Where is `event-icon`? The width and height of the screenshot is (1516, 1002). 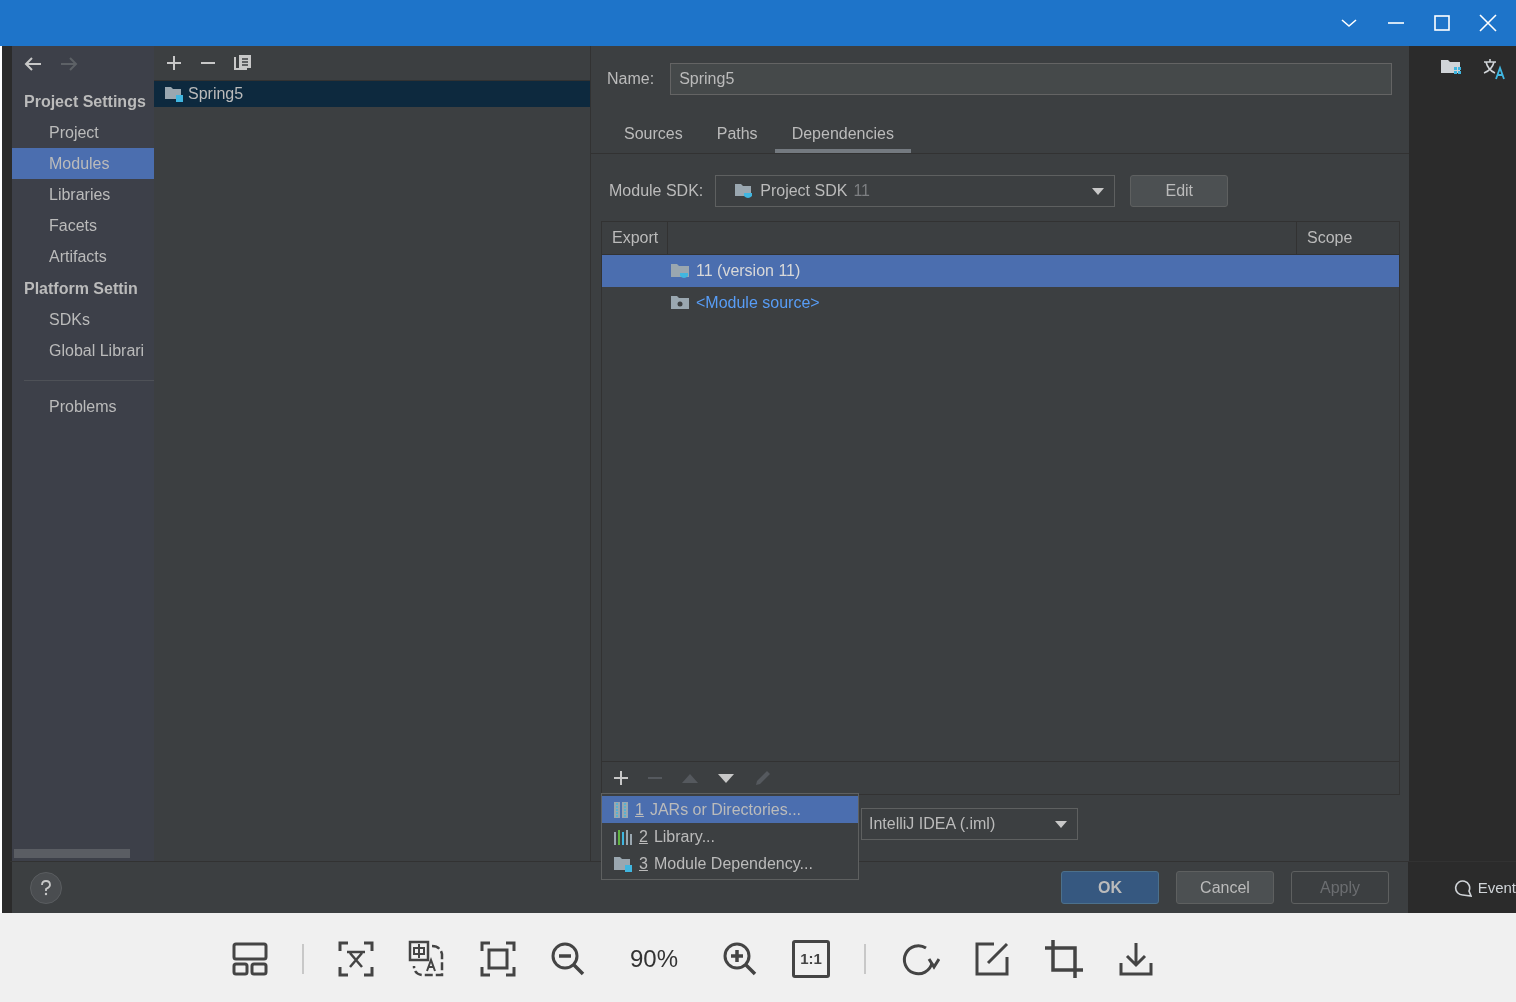 event-icon is located at coordinates (1462, 887).